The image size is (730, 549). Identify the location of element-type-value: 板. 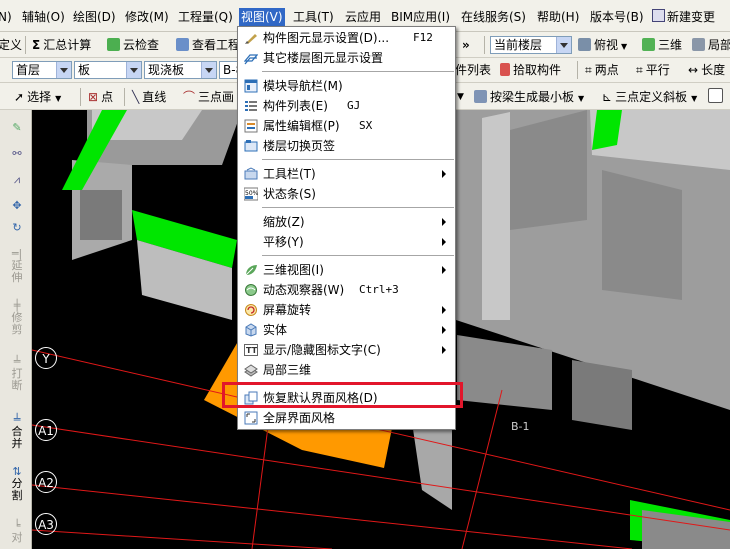
(84, 70).